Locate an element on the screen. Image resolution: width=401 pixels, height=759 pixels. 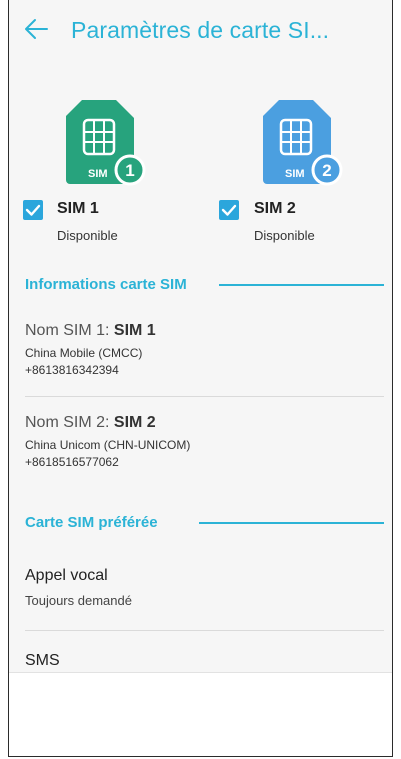
sim-2-carrier: China Unicom (CHN-UNICOM) is located at coordinates (108, 445).